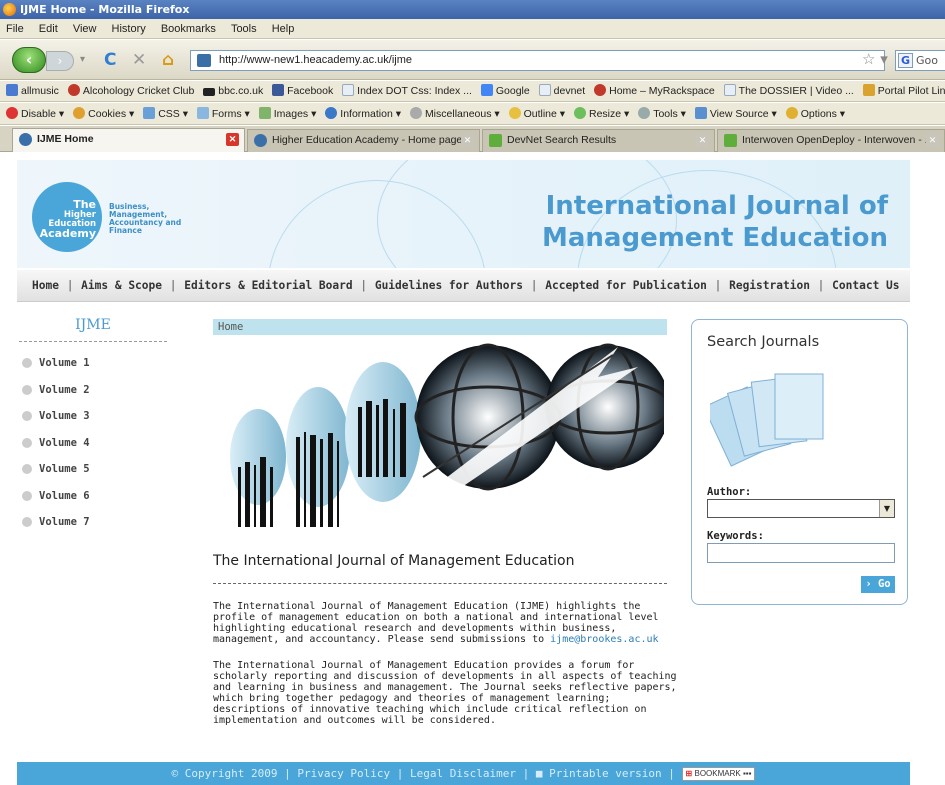 The image size is (945, 785). What do you see at coordinates (605, 773) in the screenshot?
I see `printable-version-link: Printable version` at bounding box center [605, 773].